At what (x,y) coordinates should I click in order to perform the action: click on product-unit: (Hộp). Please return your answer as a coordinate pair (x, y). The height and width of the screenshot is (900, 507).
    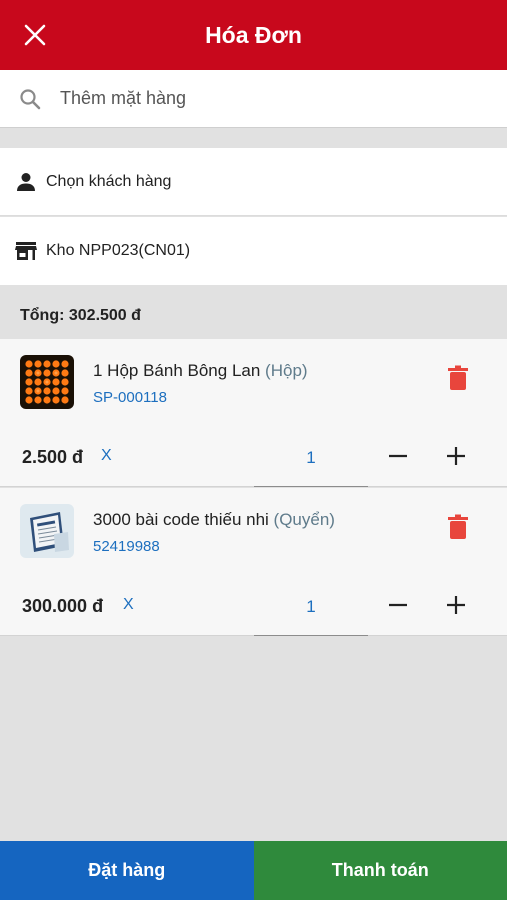
    Looking at the image, I should click on (286, 370).